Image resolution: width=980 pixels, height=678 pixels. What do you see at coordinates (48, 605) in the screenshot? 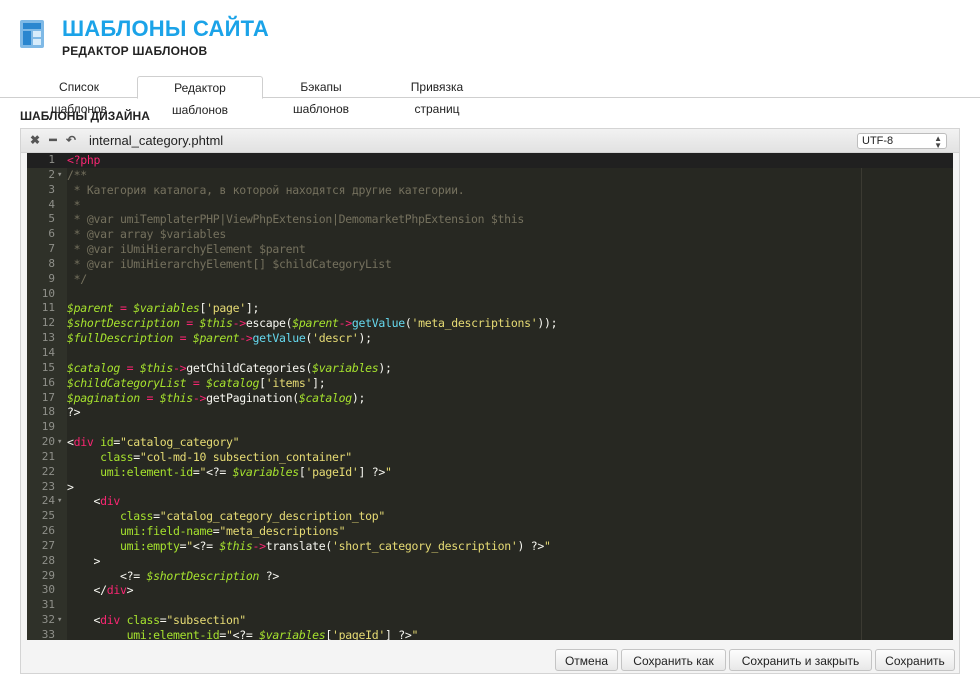
I see `line-number: 31` at bounding box center [48, 605].